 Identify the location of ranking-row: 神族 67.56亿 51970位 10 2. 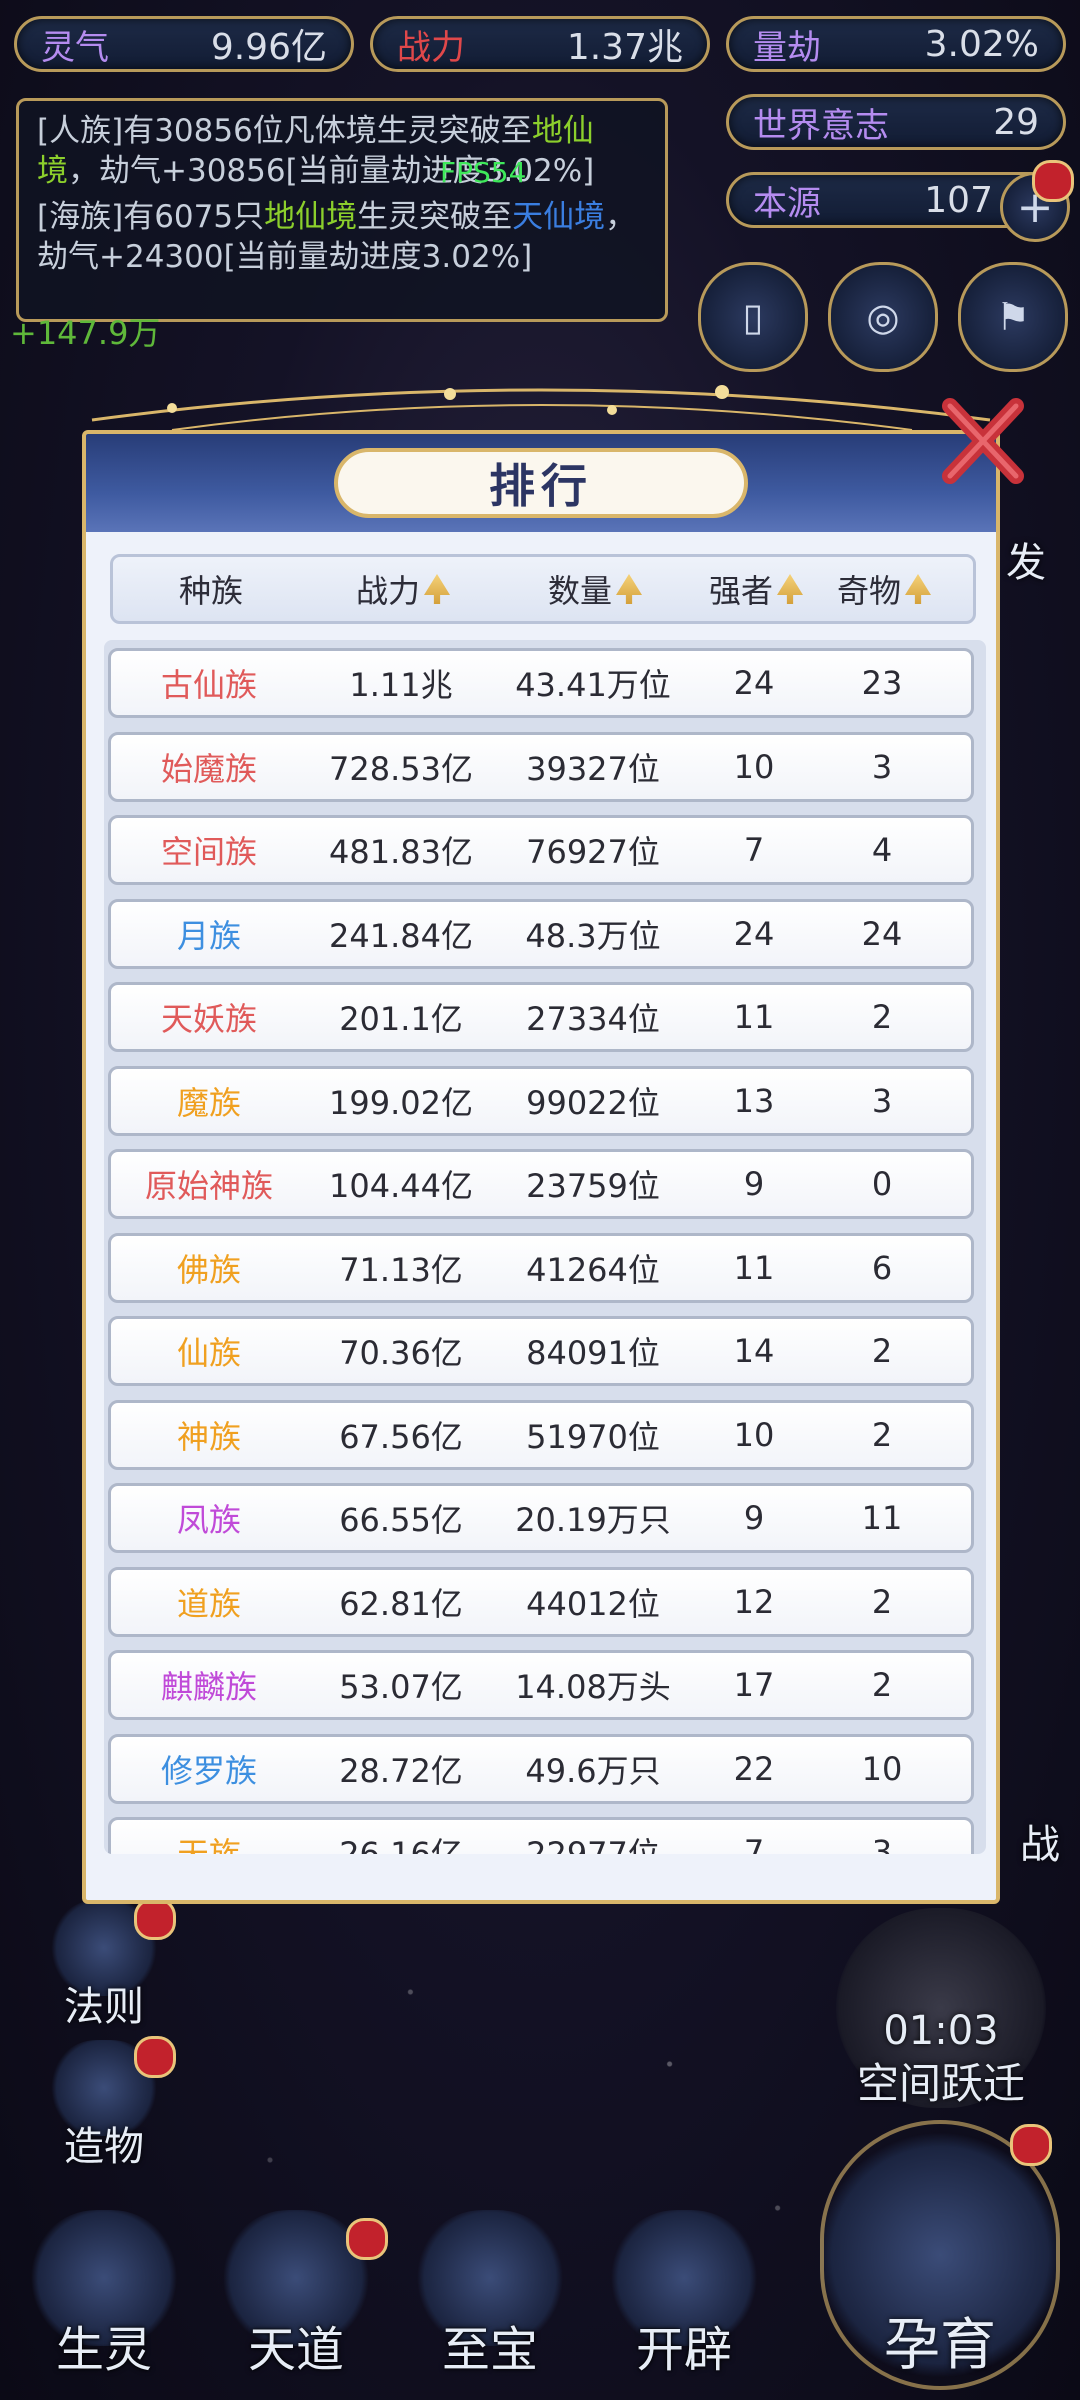
(541, 1434).